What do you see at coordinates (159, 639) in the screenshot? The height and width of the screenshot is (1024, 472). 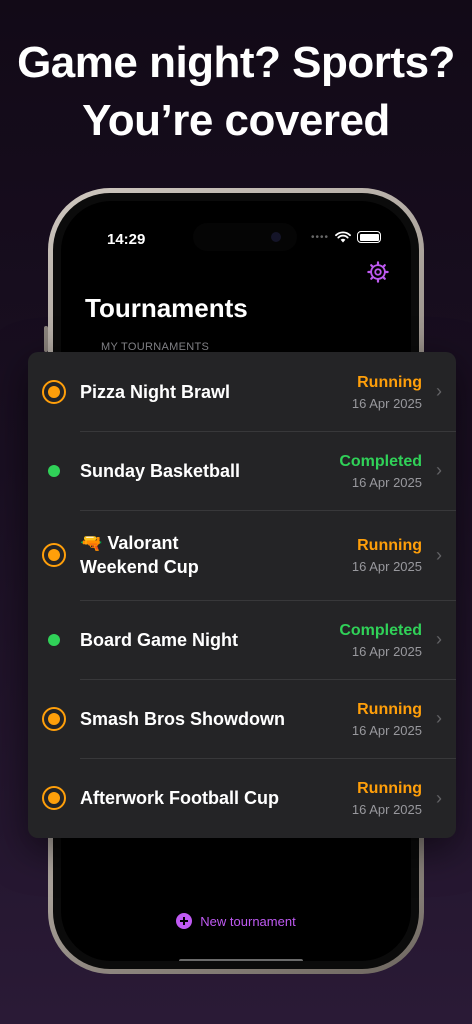 I see `tournament-name: Board Game Night` at bounding box center [159, 639].